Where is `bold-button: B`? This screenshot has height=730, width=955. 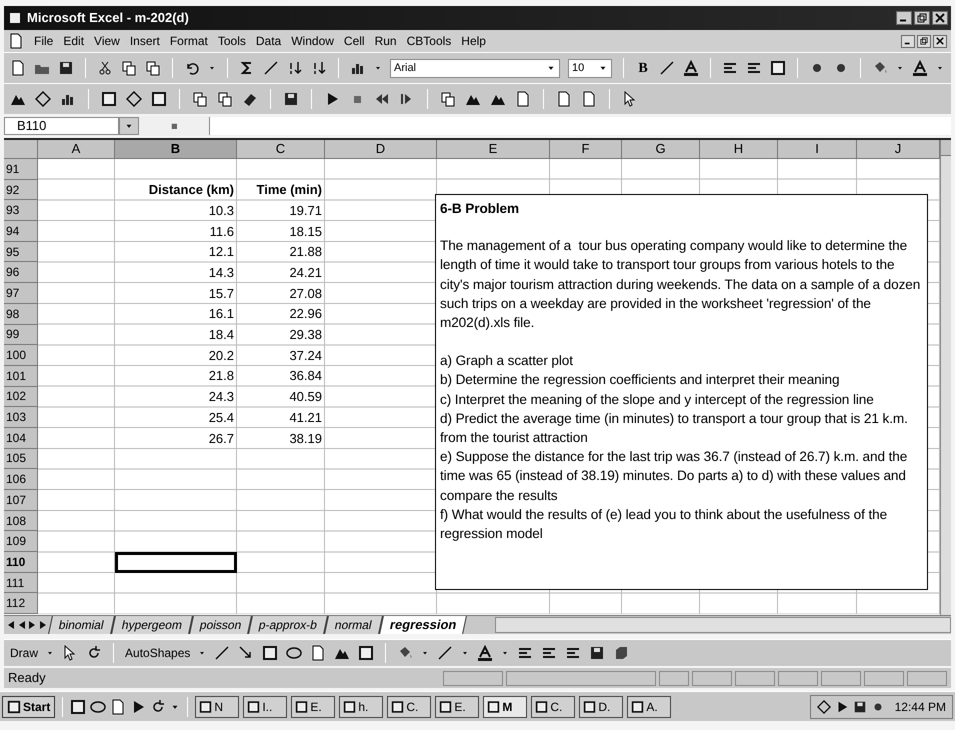 bold-button: B is located at coordinates (643, 68).